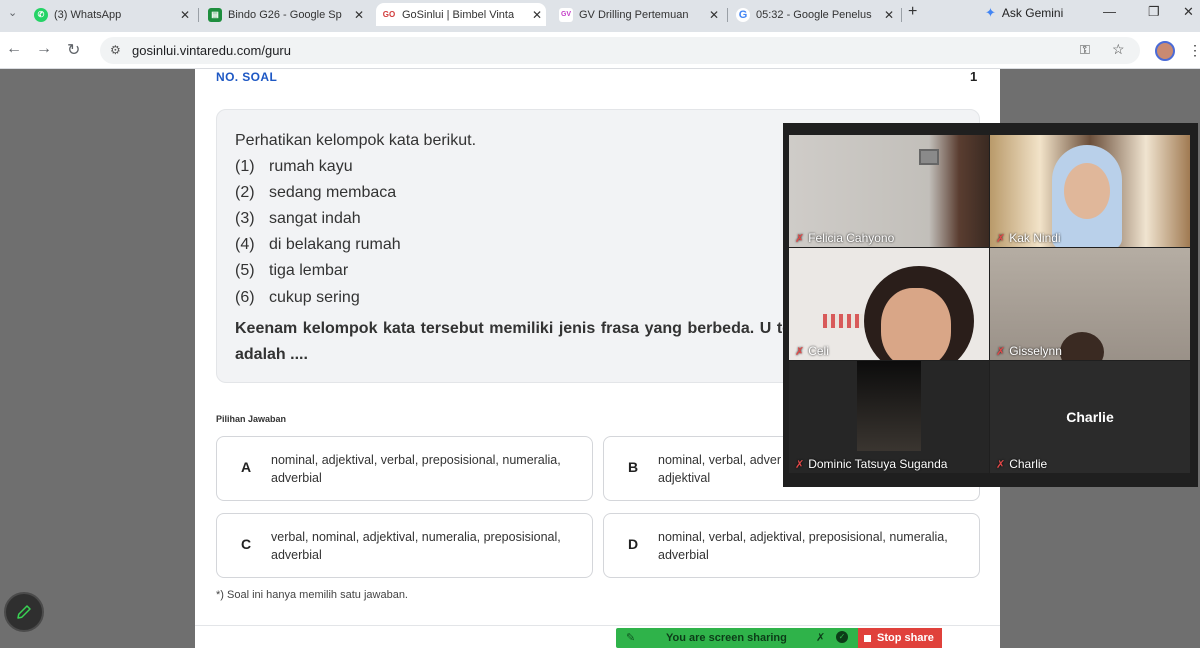 The width and height of the screenshot is (1200, 648). What do you see at coordinates (726, 638) in the screenshot?
I see `screen-sharing-message: You are screen sharing` at bounding box center [726, 638].